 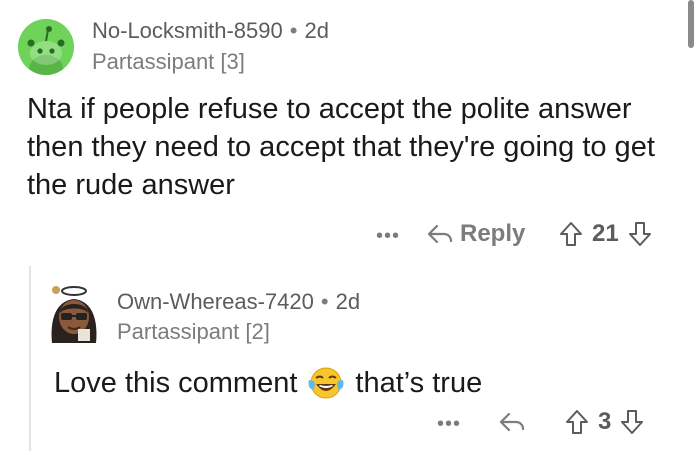 What do you see at coordinates (176, 383) in the screenshot?
I see `comment-text-before-emoji: Love this comment` at bounding box center [176, 383].